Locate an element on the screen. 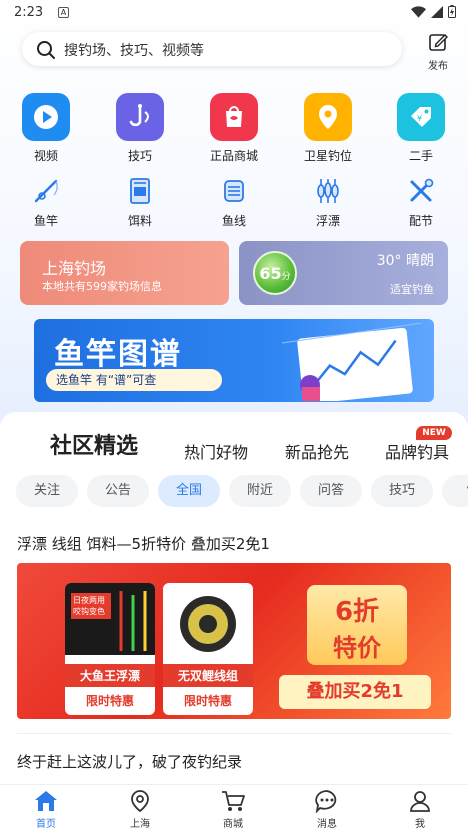 The height and width of the screenshot is (832, 468). divider is located at coordinates (234, 733).